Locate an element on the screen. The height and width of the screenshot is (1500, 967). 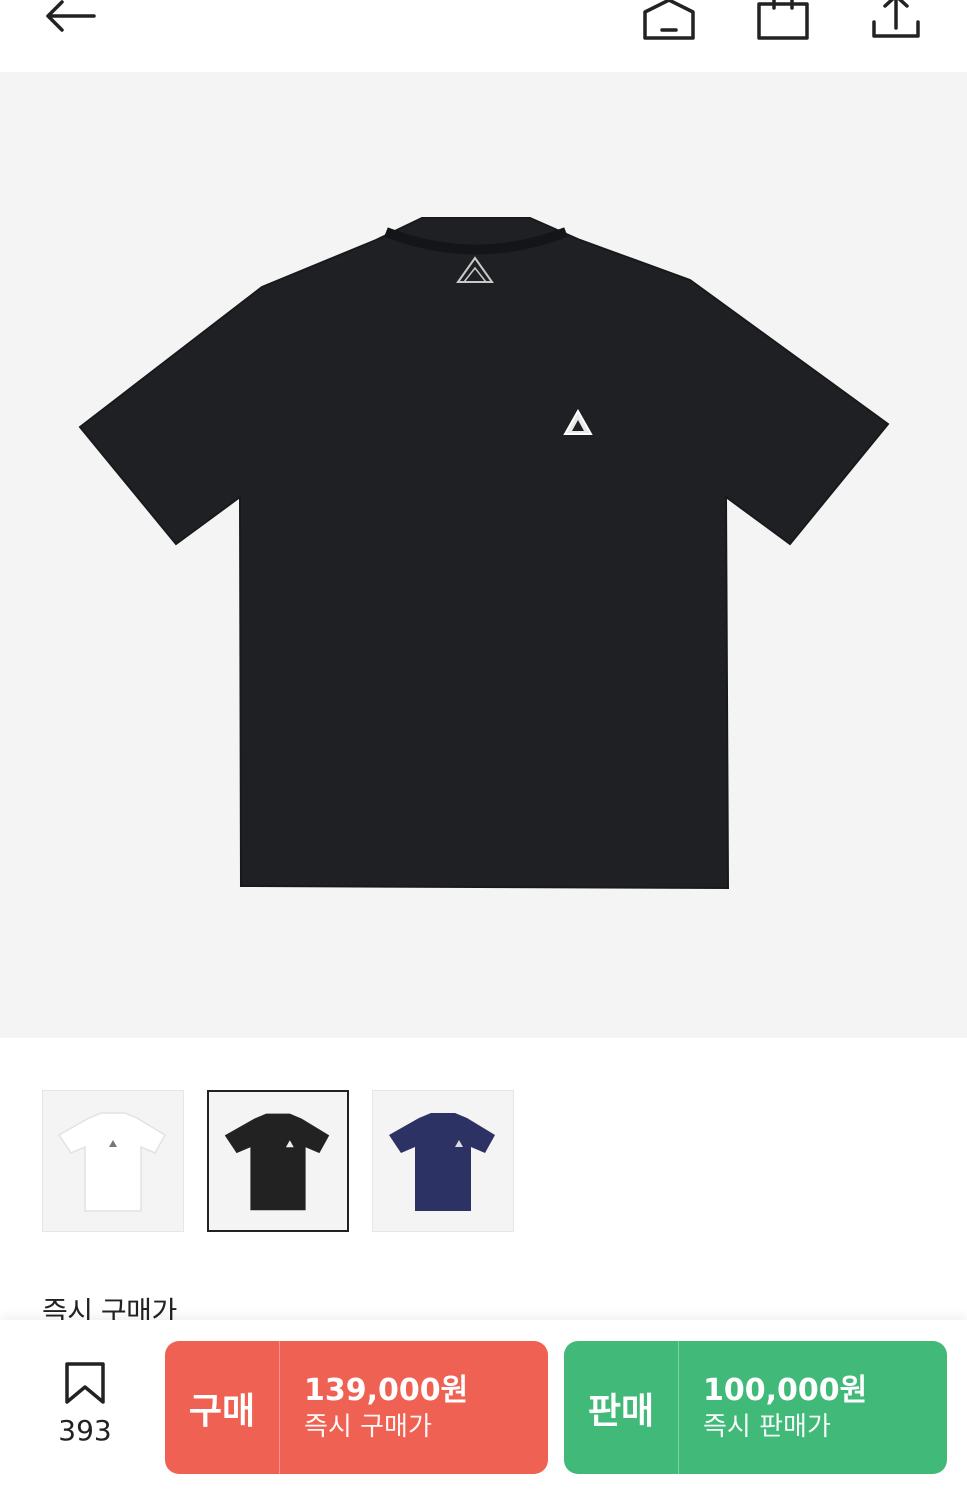
arrow-left-icon is located at coordinates (70, 20).